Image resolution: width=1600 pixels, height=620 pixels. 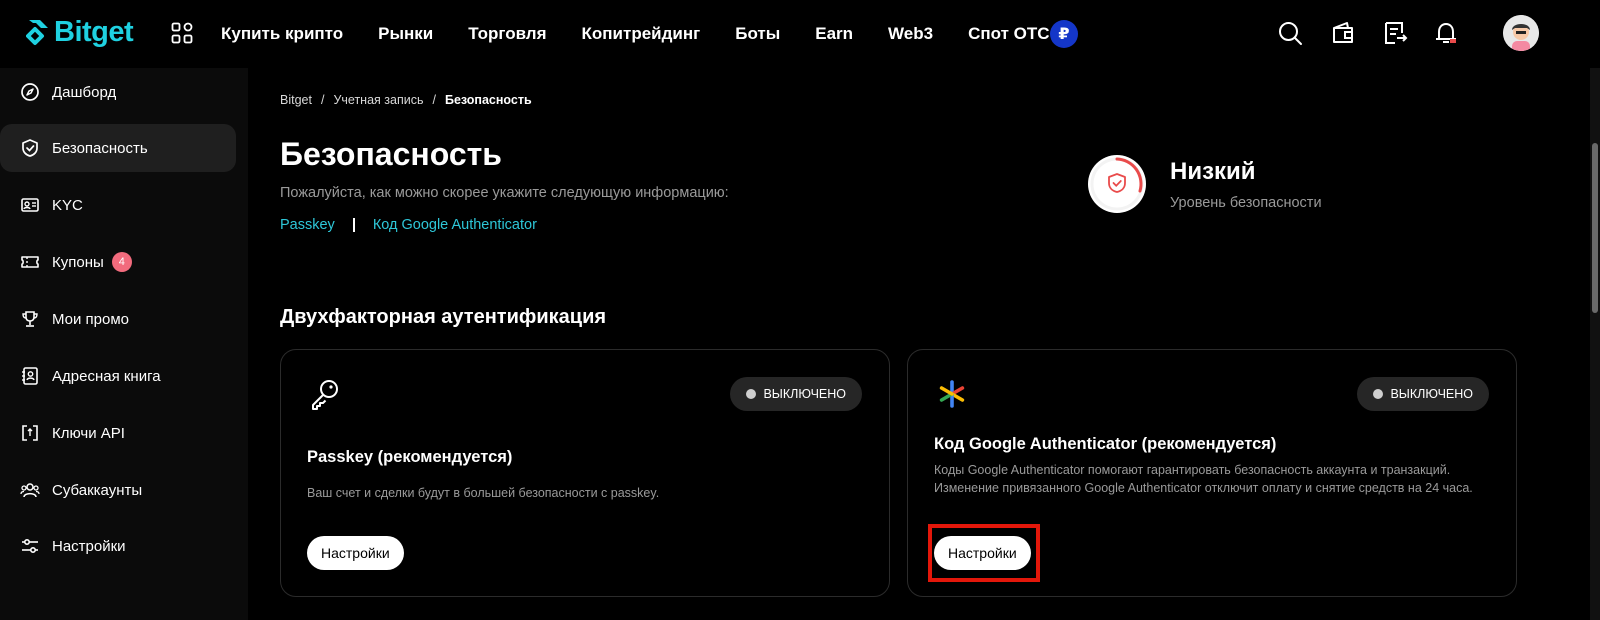 What do you see at coordinates (1213, 171) in the screenshot?
I see `security-level-value: Низкий` at bounding box center [1213, 171].